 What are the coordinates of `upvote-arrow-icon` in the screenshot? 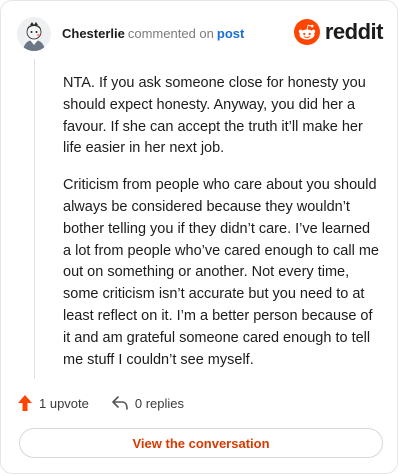 It's located at (25, 403).